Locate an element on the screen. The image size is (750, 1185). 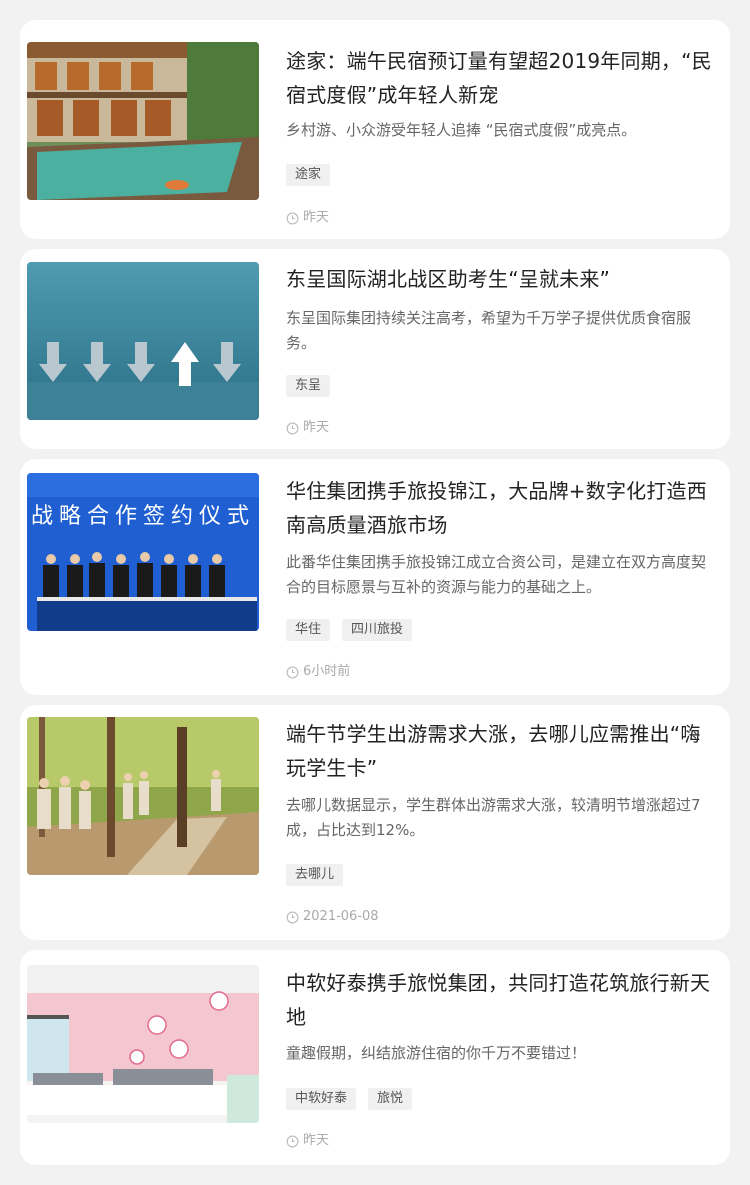
article-thumbnail: 战略合作签约仪式 is located at coordinates (143, 552).